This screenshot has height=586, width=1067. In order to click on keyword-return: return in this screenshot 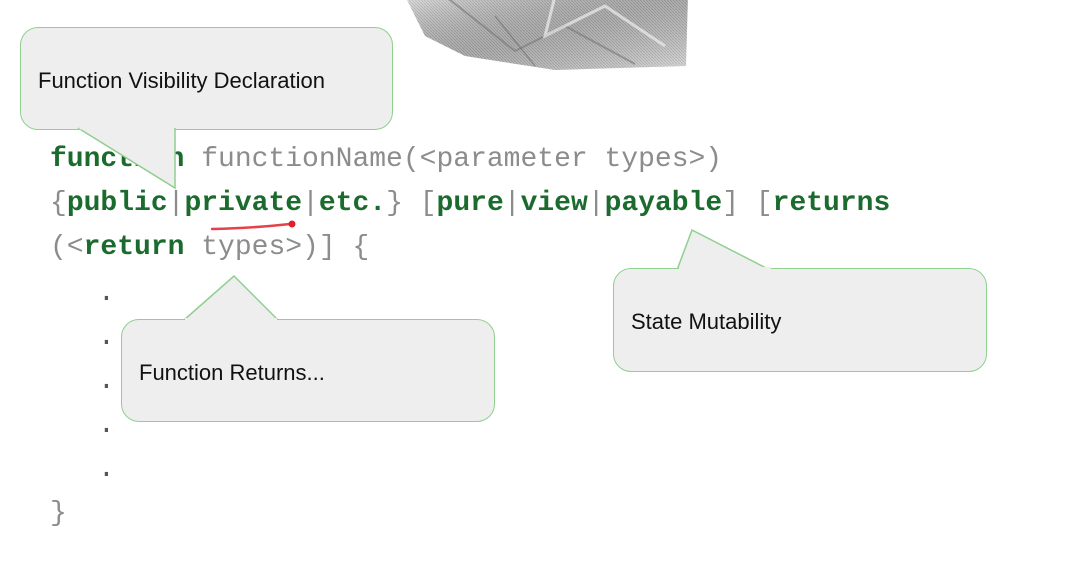, I will do `click(134, 247)`.